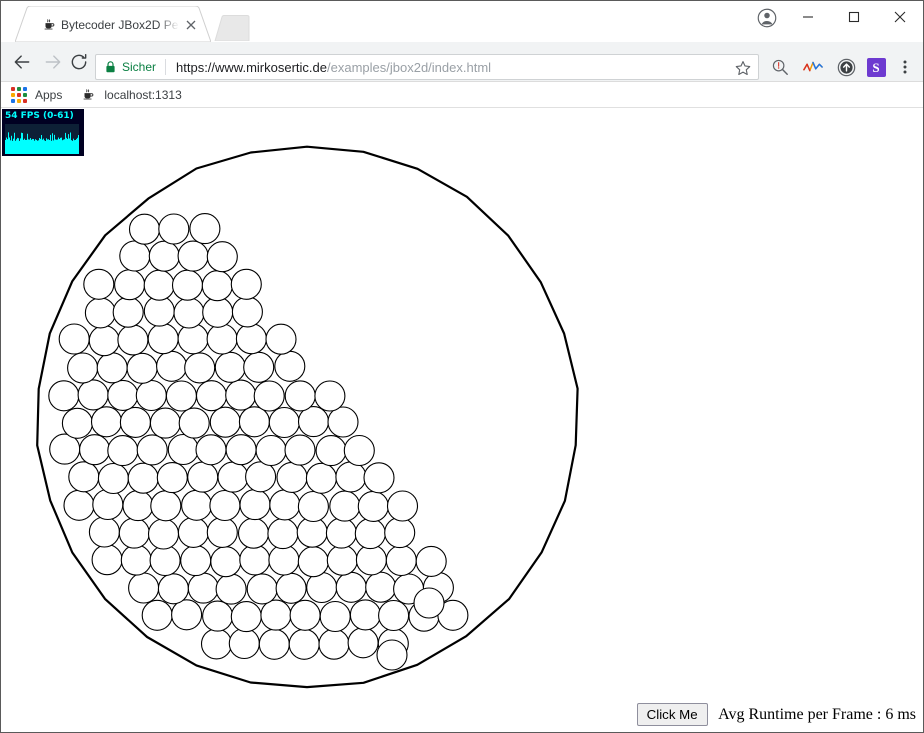  Describe the element at coordinates (53, 62) in the screenshot. I see `forward-arrow-icon` at that location.